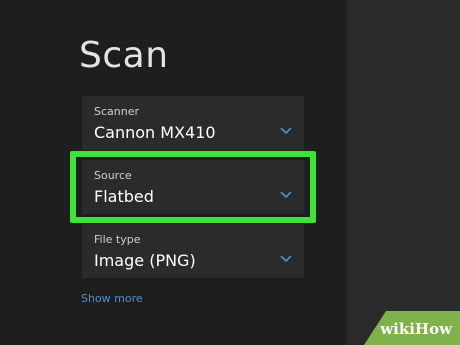 This screenshot has height=345, width=460. What do you see at coordinates (117, 111) in the screenshot?
I see `scanner-label: Scanner` at bounding box center [117, 111].